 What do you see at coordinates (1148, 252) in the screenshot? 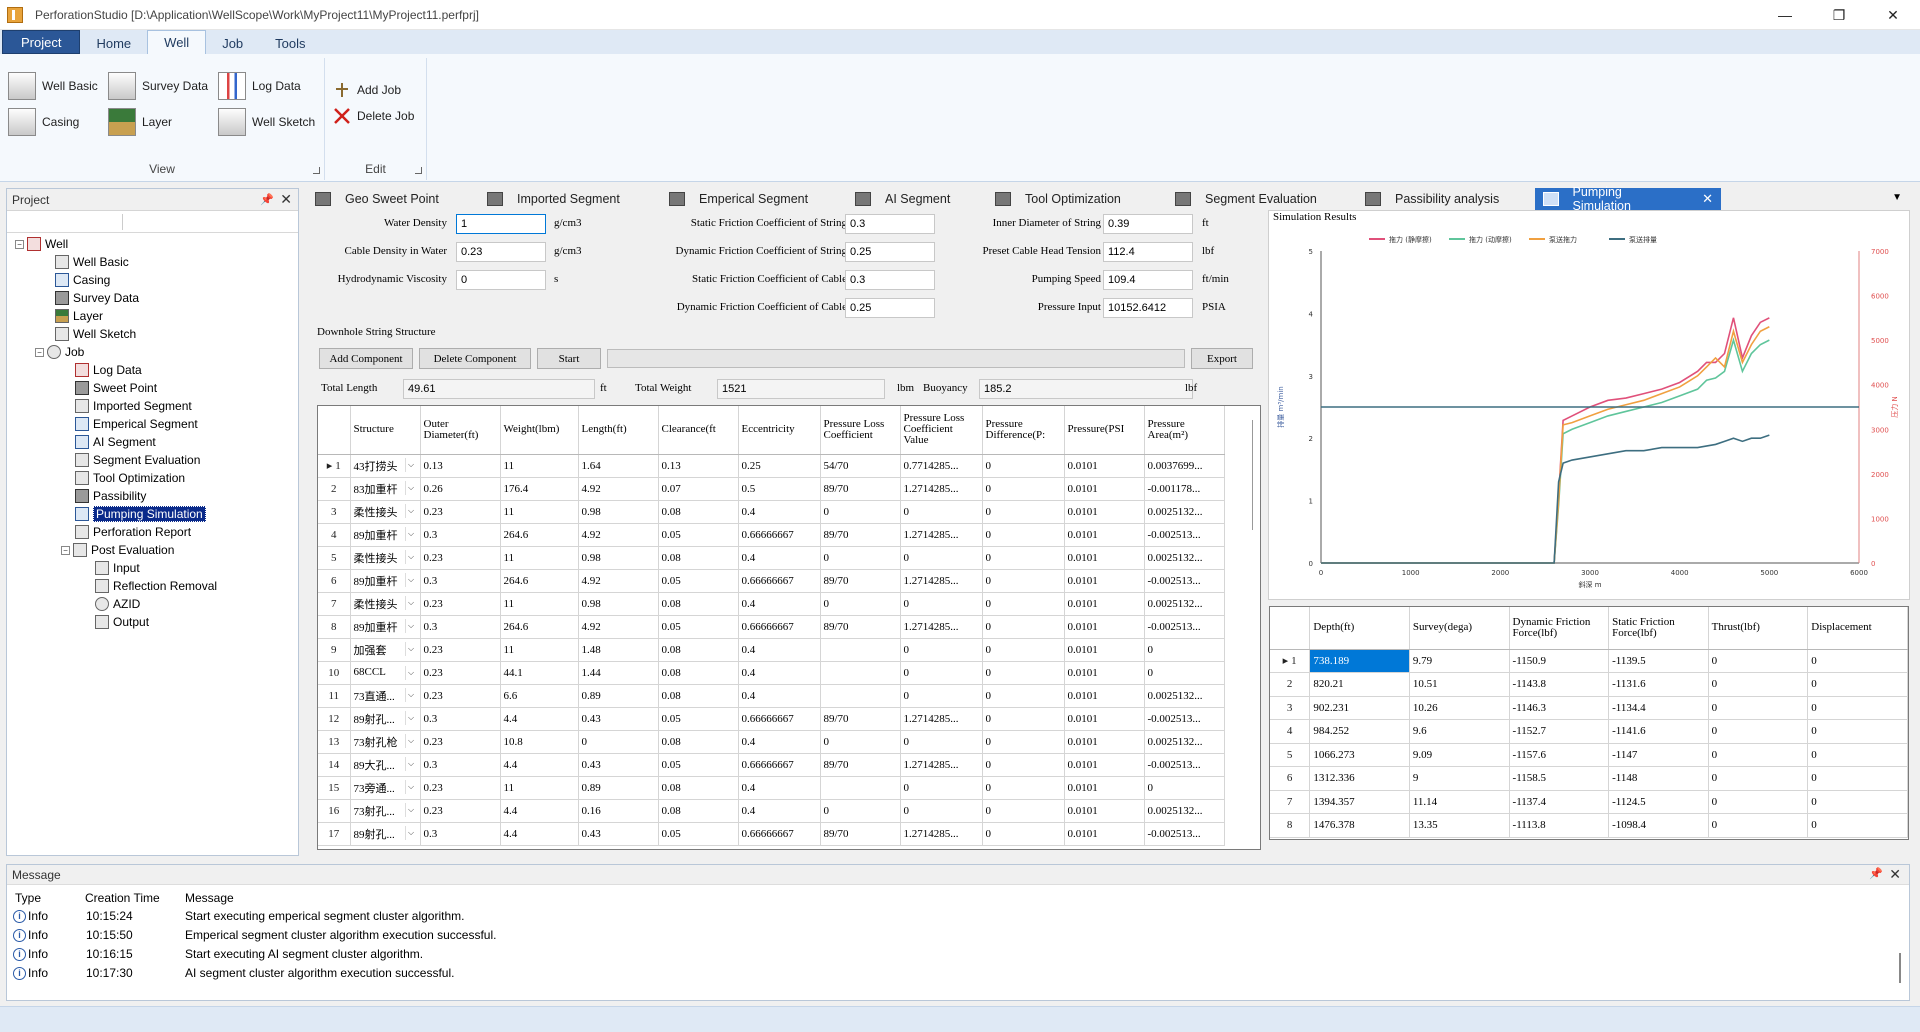
I see `preset-tension-input` at bounding box center [1148, 252].